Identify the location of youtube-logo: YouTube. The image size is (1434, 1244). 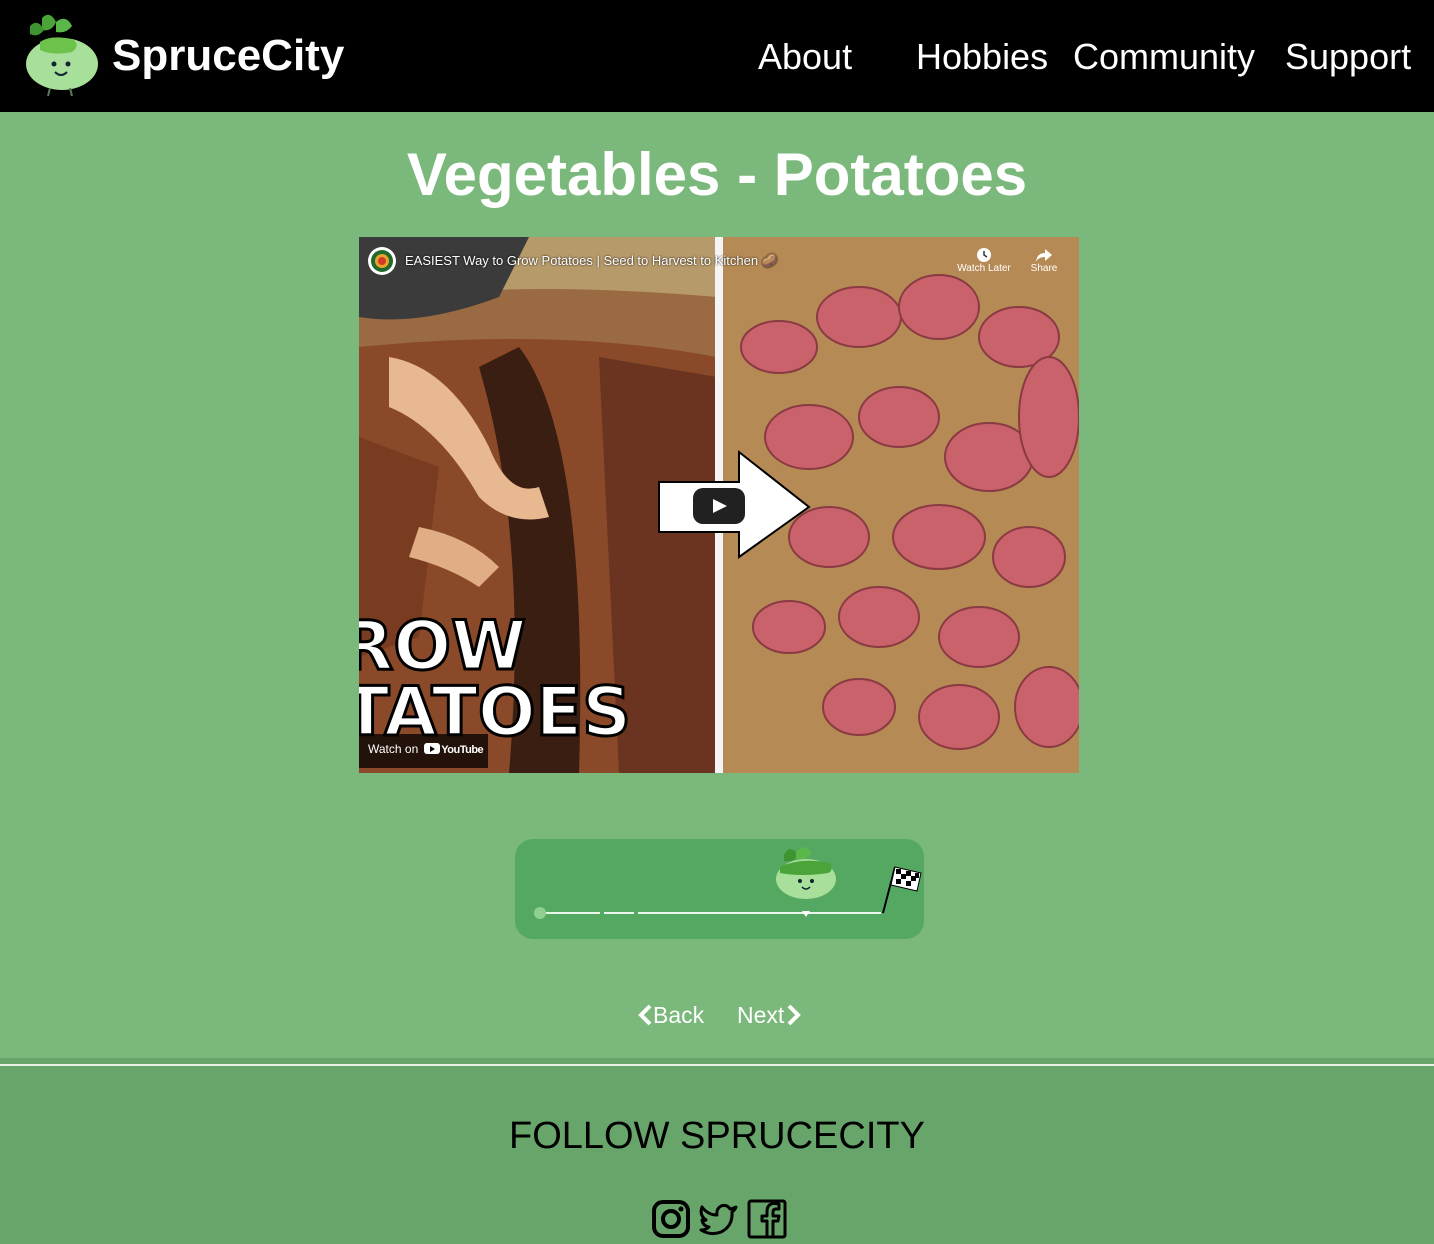
(454, 749).